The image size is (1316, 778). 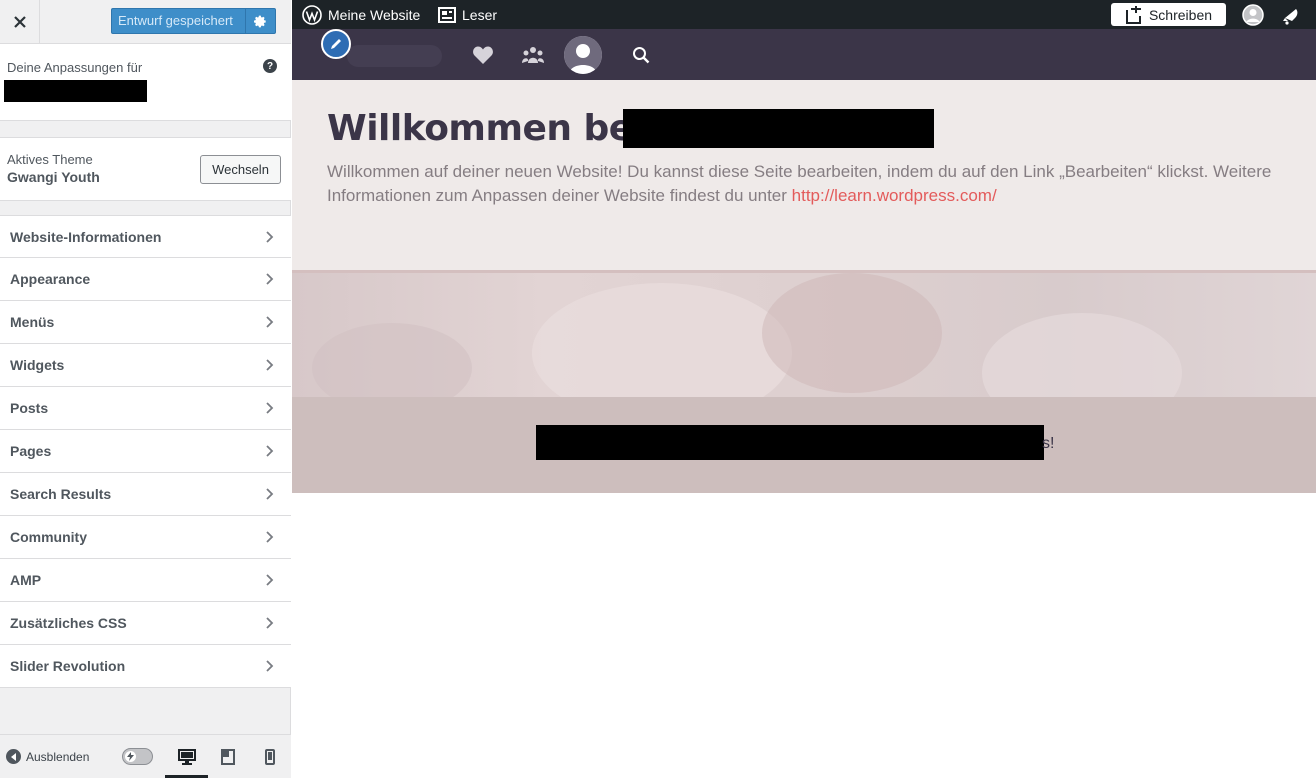 I want to click on bell-icon, so click(x=1290, y=16).